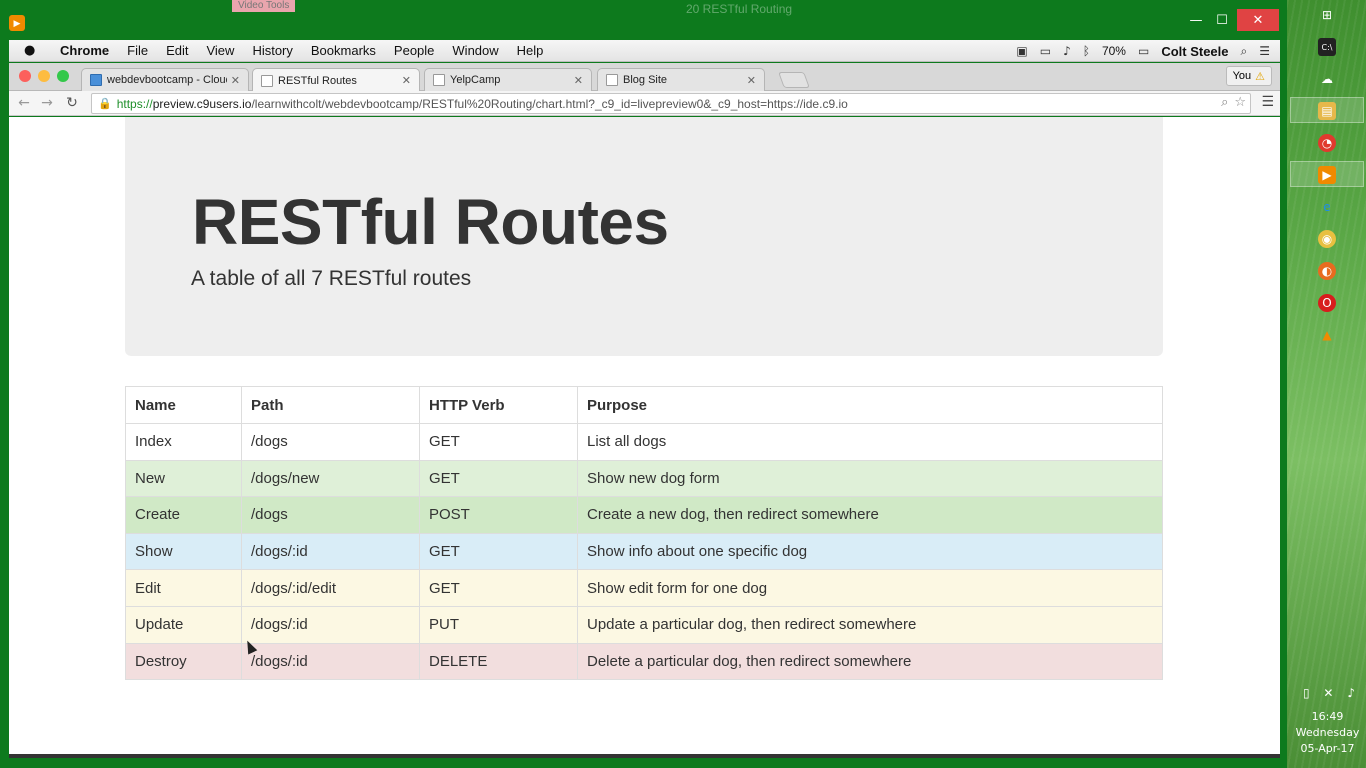 The height and width of the screenshot is (768, 1366). What do you see at coordinates (1327, 303) in the screenshot?
I see `opera-icon: O` at bounding box center [1327, 303].